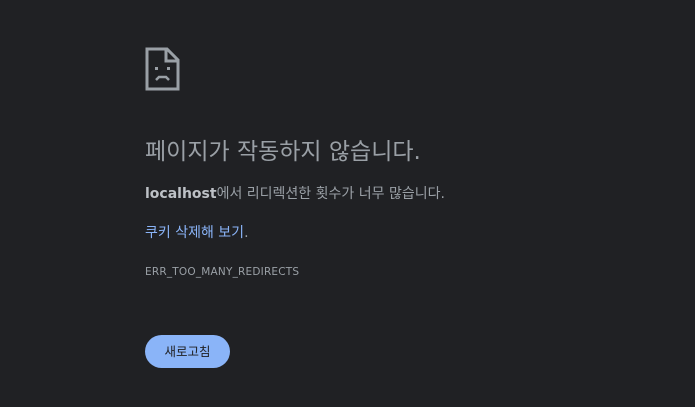 Image resolution: width=695 pixels, height=407 pixels. I want to click on error-description: localhost에서 리디렉션한 횟수가 너무 많습니다., so click(295, 194).